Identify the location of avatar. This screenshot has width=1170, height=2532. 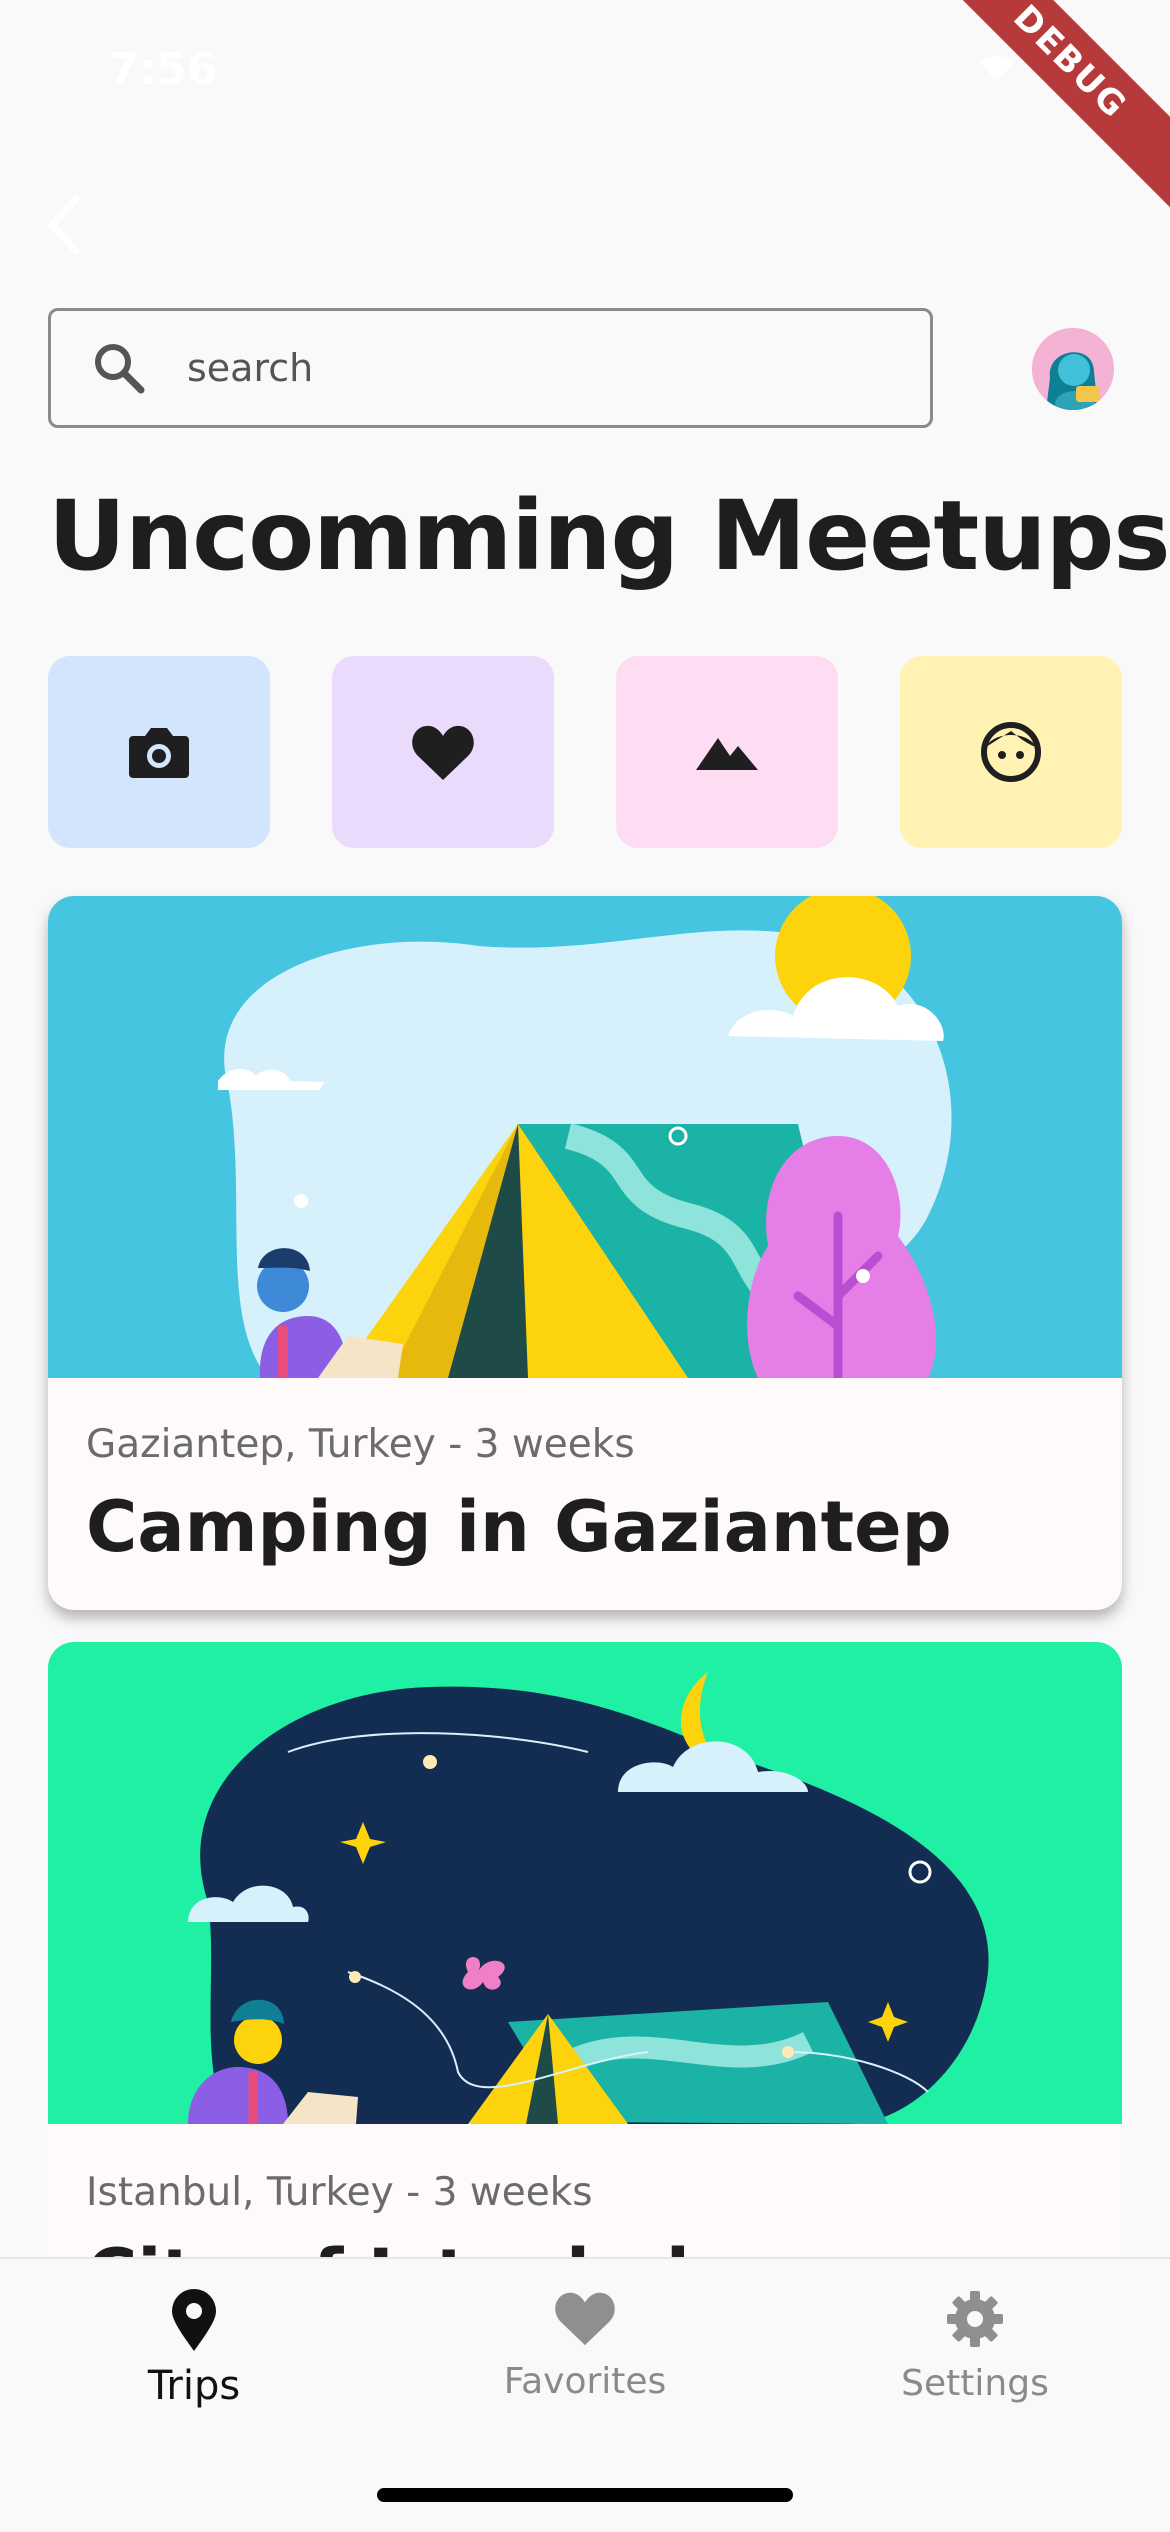
(1073, 369).